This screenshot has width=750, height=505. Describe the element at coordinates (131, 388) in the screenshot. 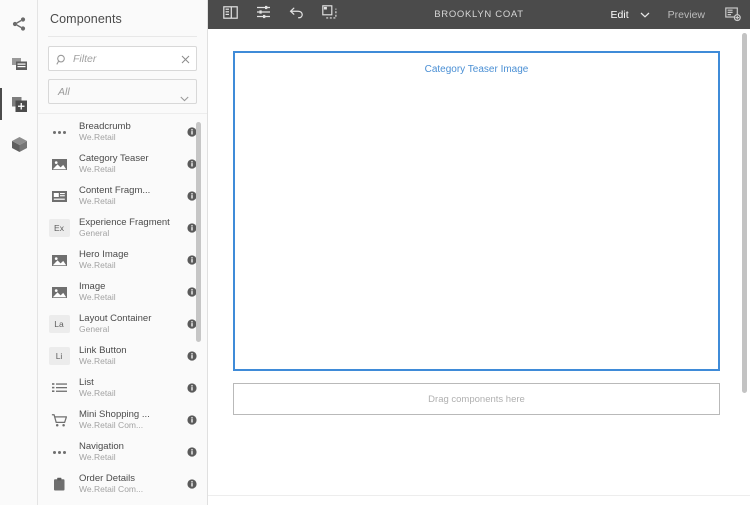

I see `component-text: List We.Retail` at that location.